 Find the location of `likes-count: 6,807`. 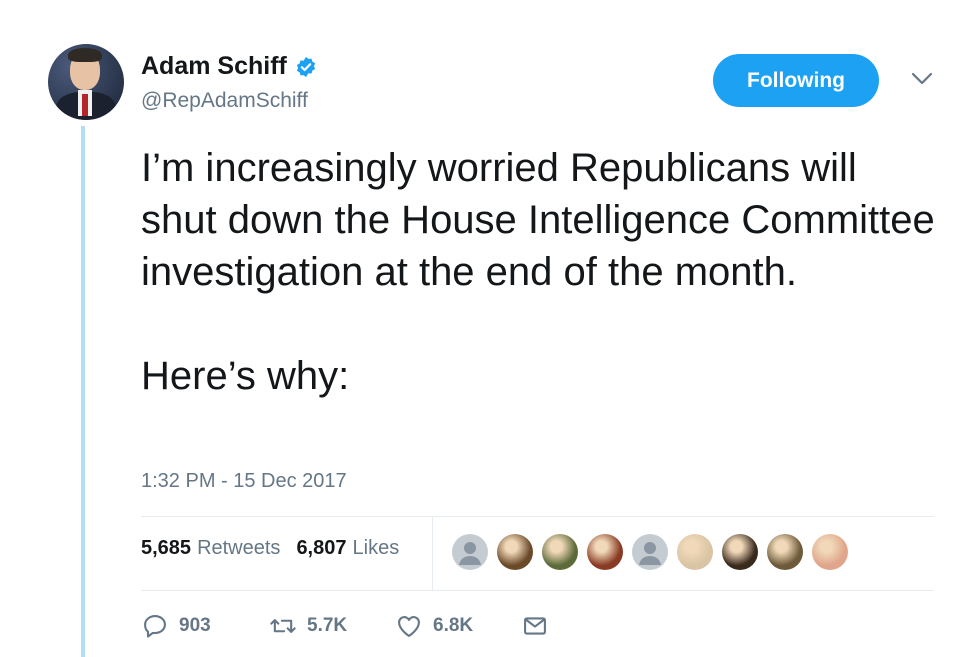

likes-count: 6,807 is located at coordinates (321, 548).